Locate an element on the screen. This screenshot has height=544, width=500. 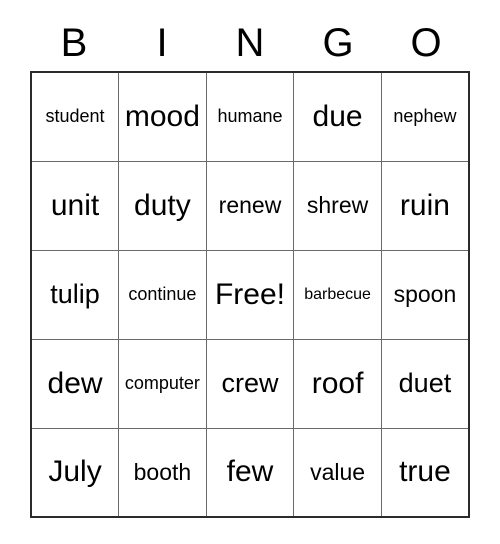
header-letter-g: G is located at coordinates (338, 42).